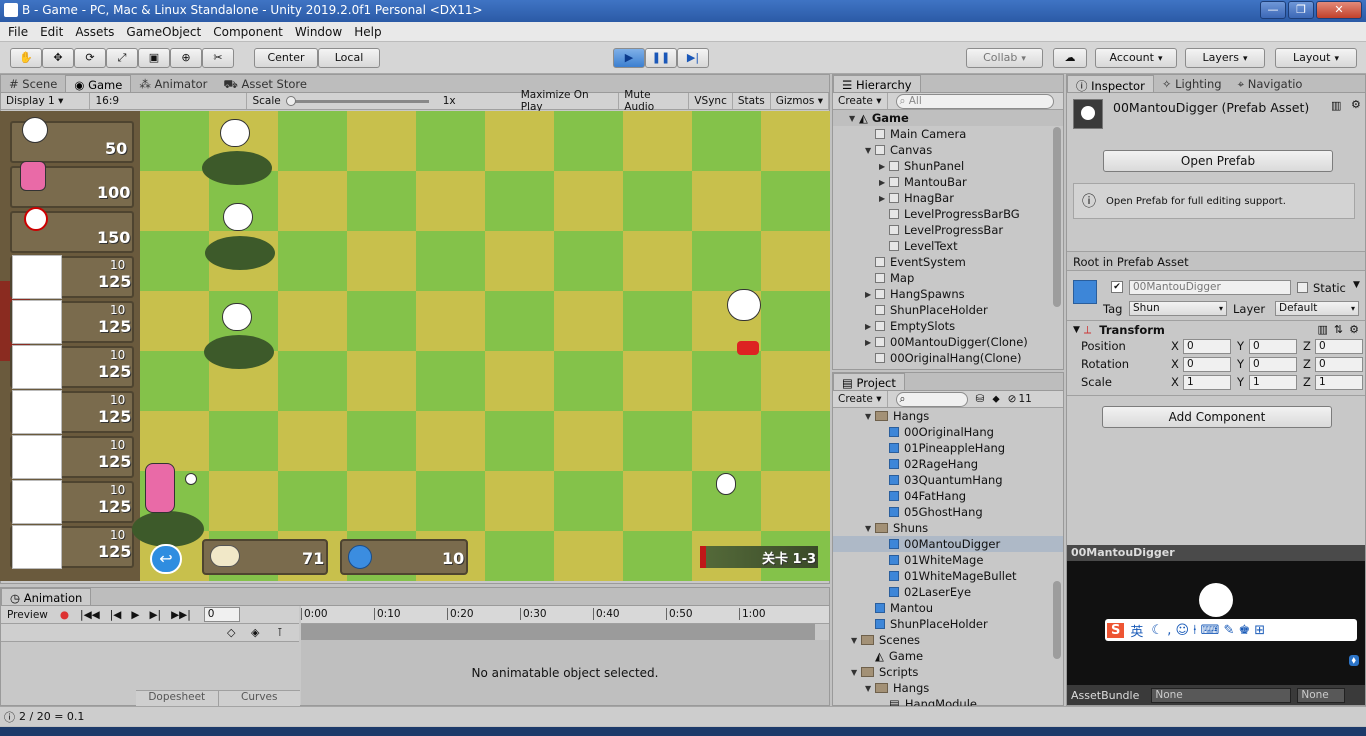  What do you see at coordinates (1221, 695) in the screenshot?
I see `assetbundle-dropdown: None` at bounding box center [1221, 695].